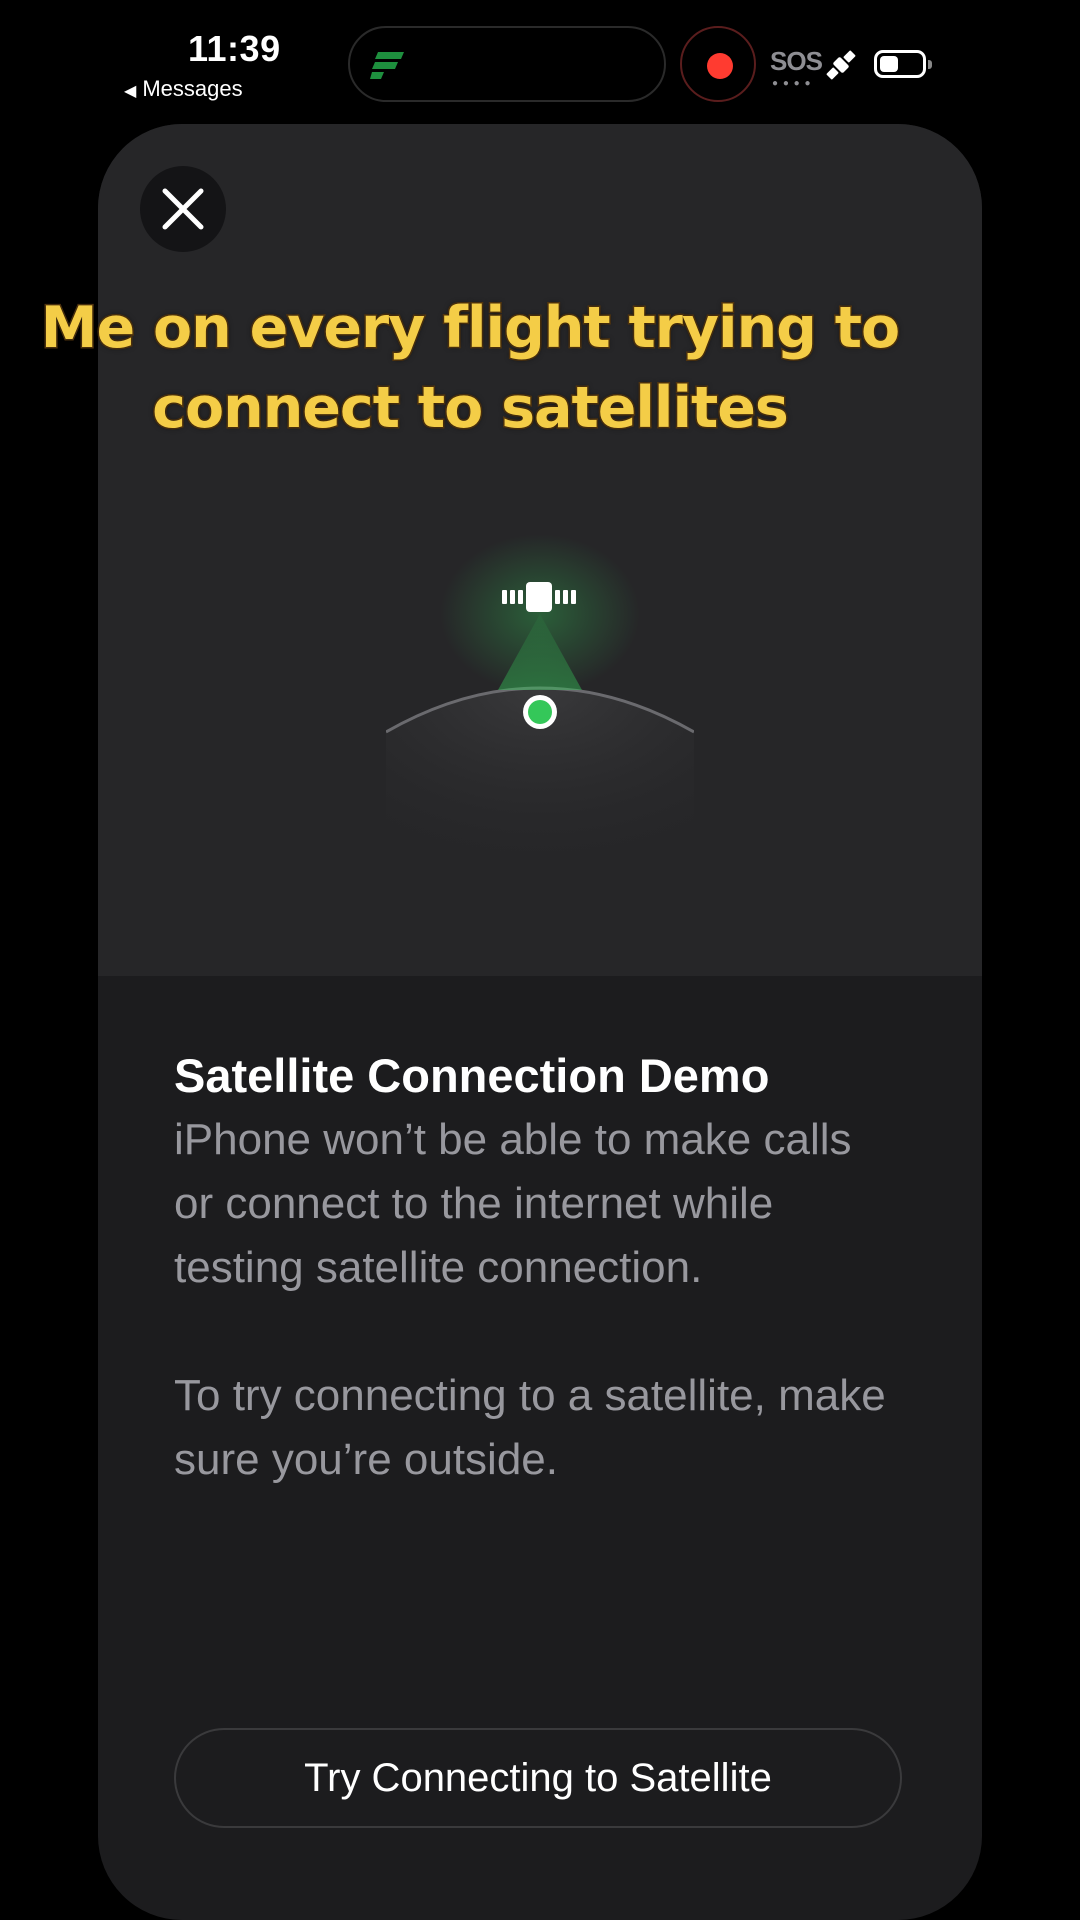  I want to click on satellite-status-icon, so click(841, 65).